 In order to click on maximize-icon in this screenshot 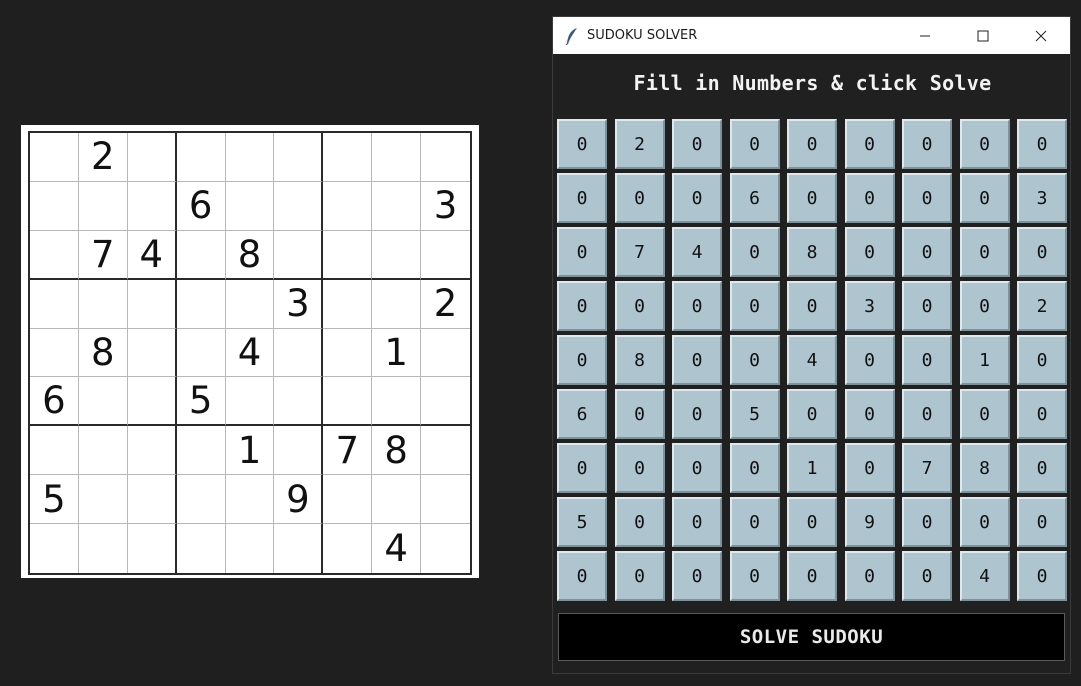, I will do `click(983, 35)`.